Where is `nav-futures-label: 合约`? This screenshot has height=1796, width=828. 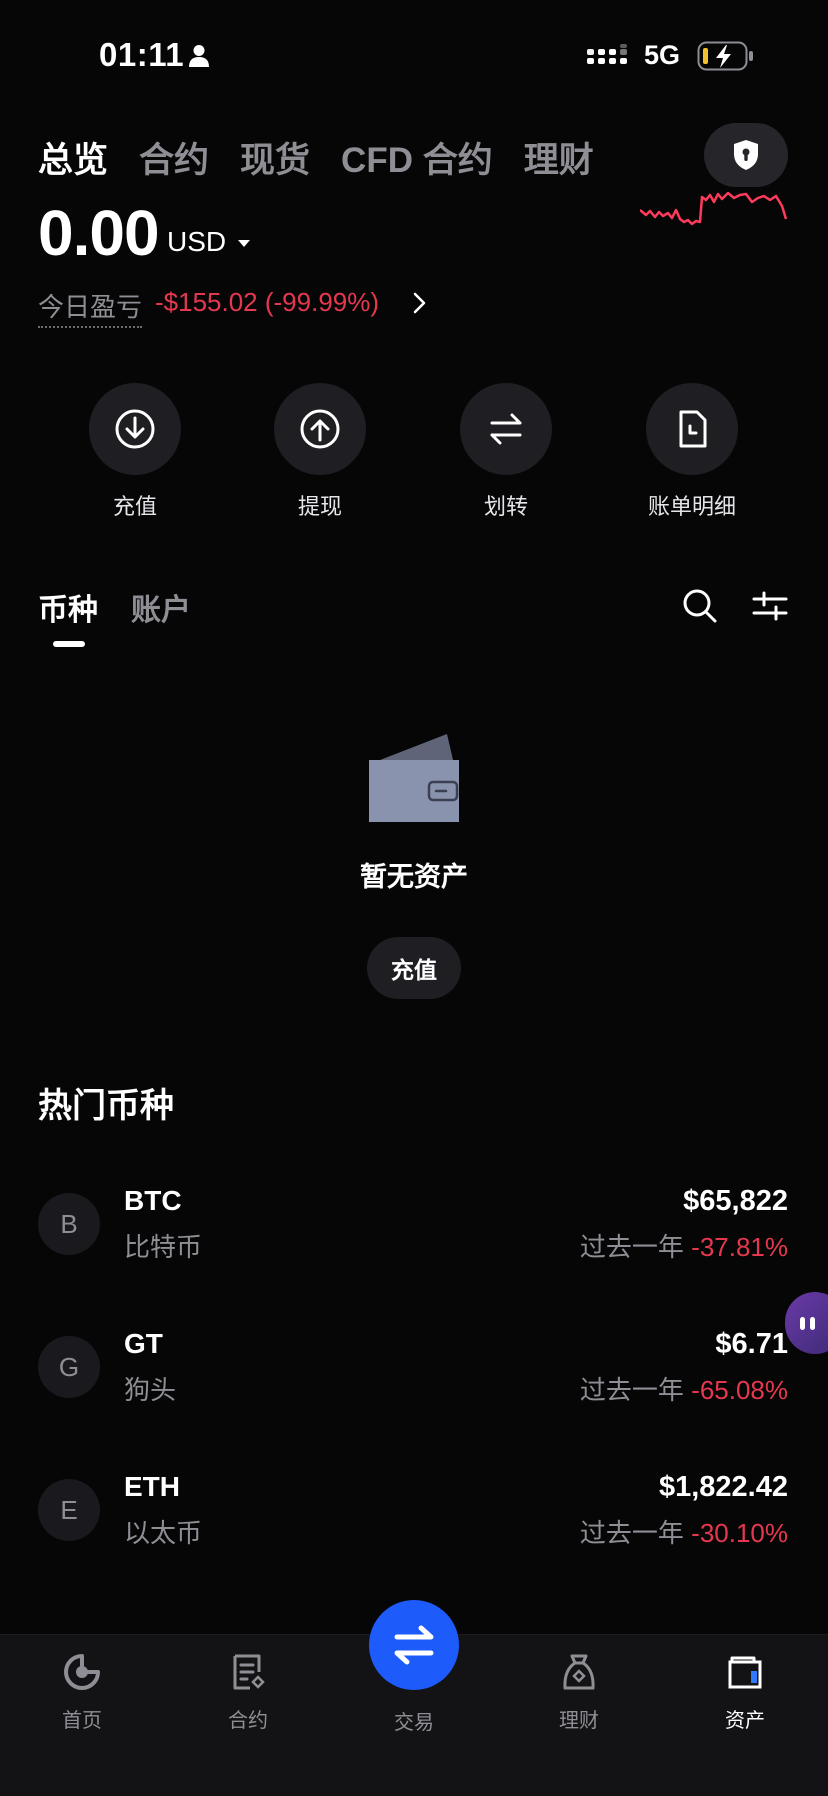 nav-futures-label: 合约 is located at coordinates (248, 1721).